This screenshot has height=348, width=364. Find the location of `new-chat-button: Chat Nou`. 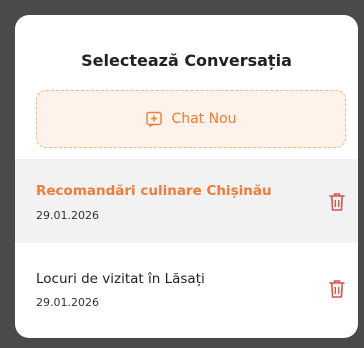

new-chat-button: Chat Nou is located at coordinates (191, 119).